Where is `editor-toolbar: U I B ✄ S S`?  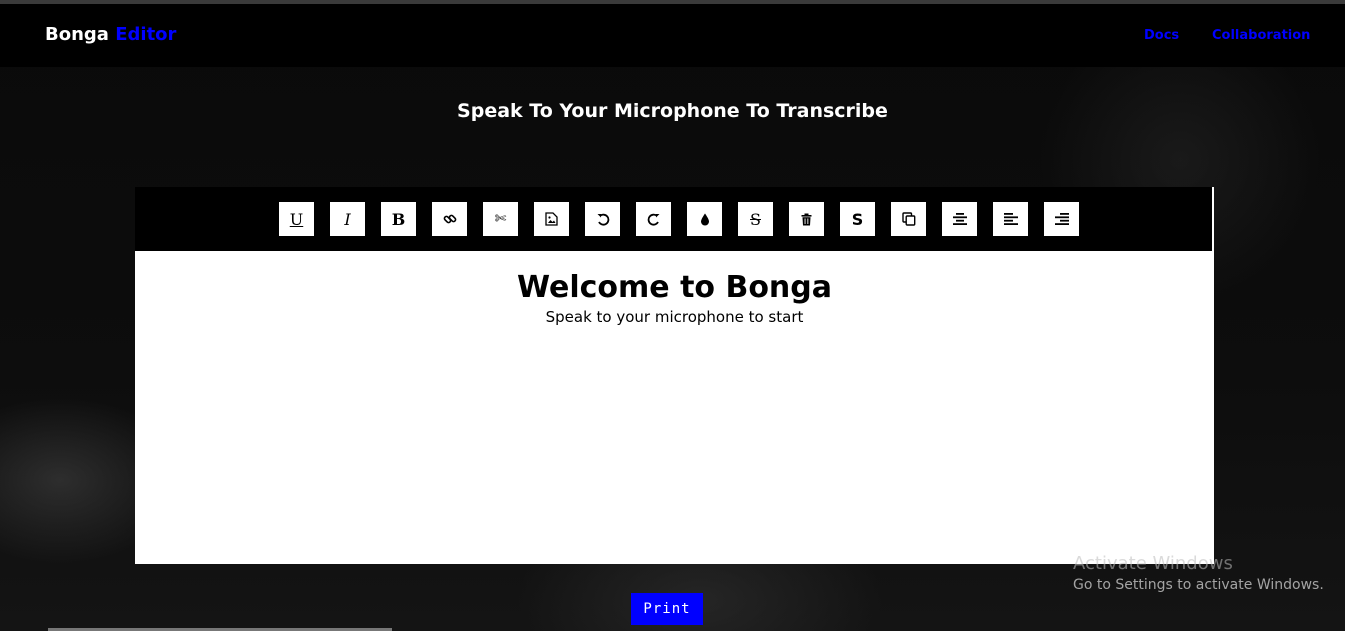
editor-toolbar: U I B ✄ S S is located at coordinates (673, 219).